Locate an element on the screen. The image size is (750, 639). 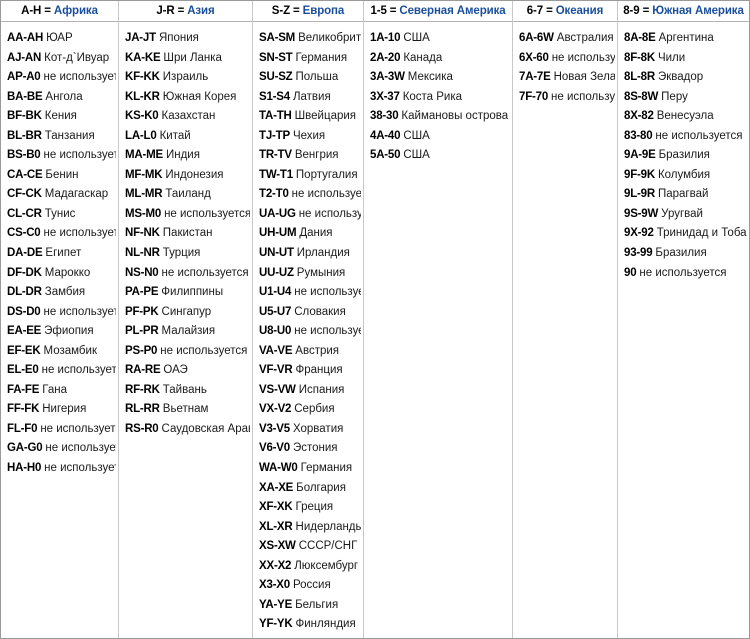
table-row: 9L-9R Парагвай is located at coordinates (685, 195).